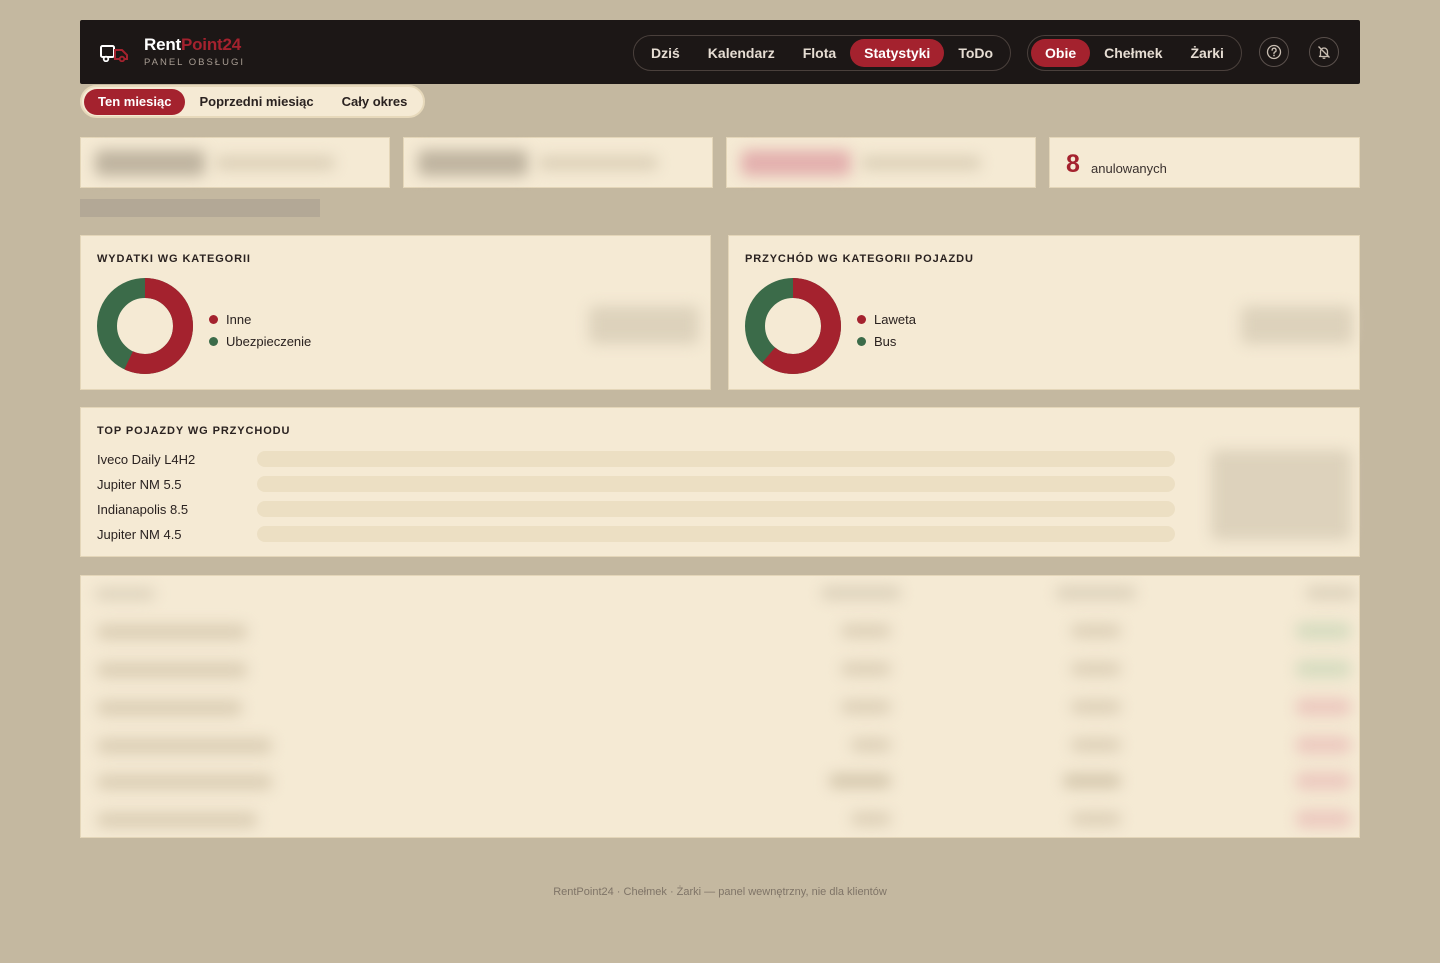 The image size is (1440, 963). I want to click on notifications-button, so click(1324, 52).